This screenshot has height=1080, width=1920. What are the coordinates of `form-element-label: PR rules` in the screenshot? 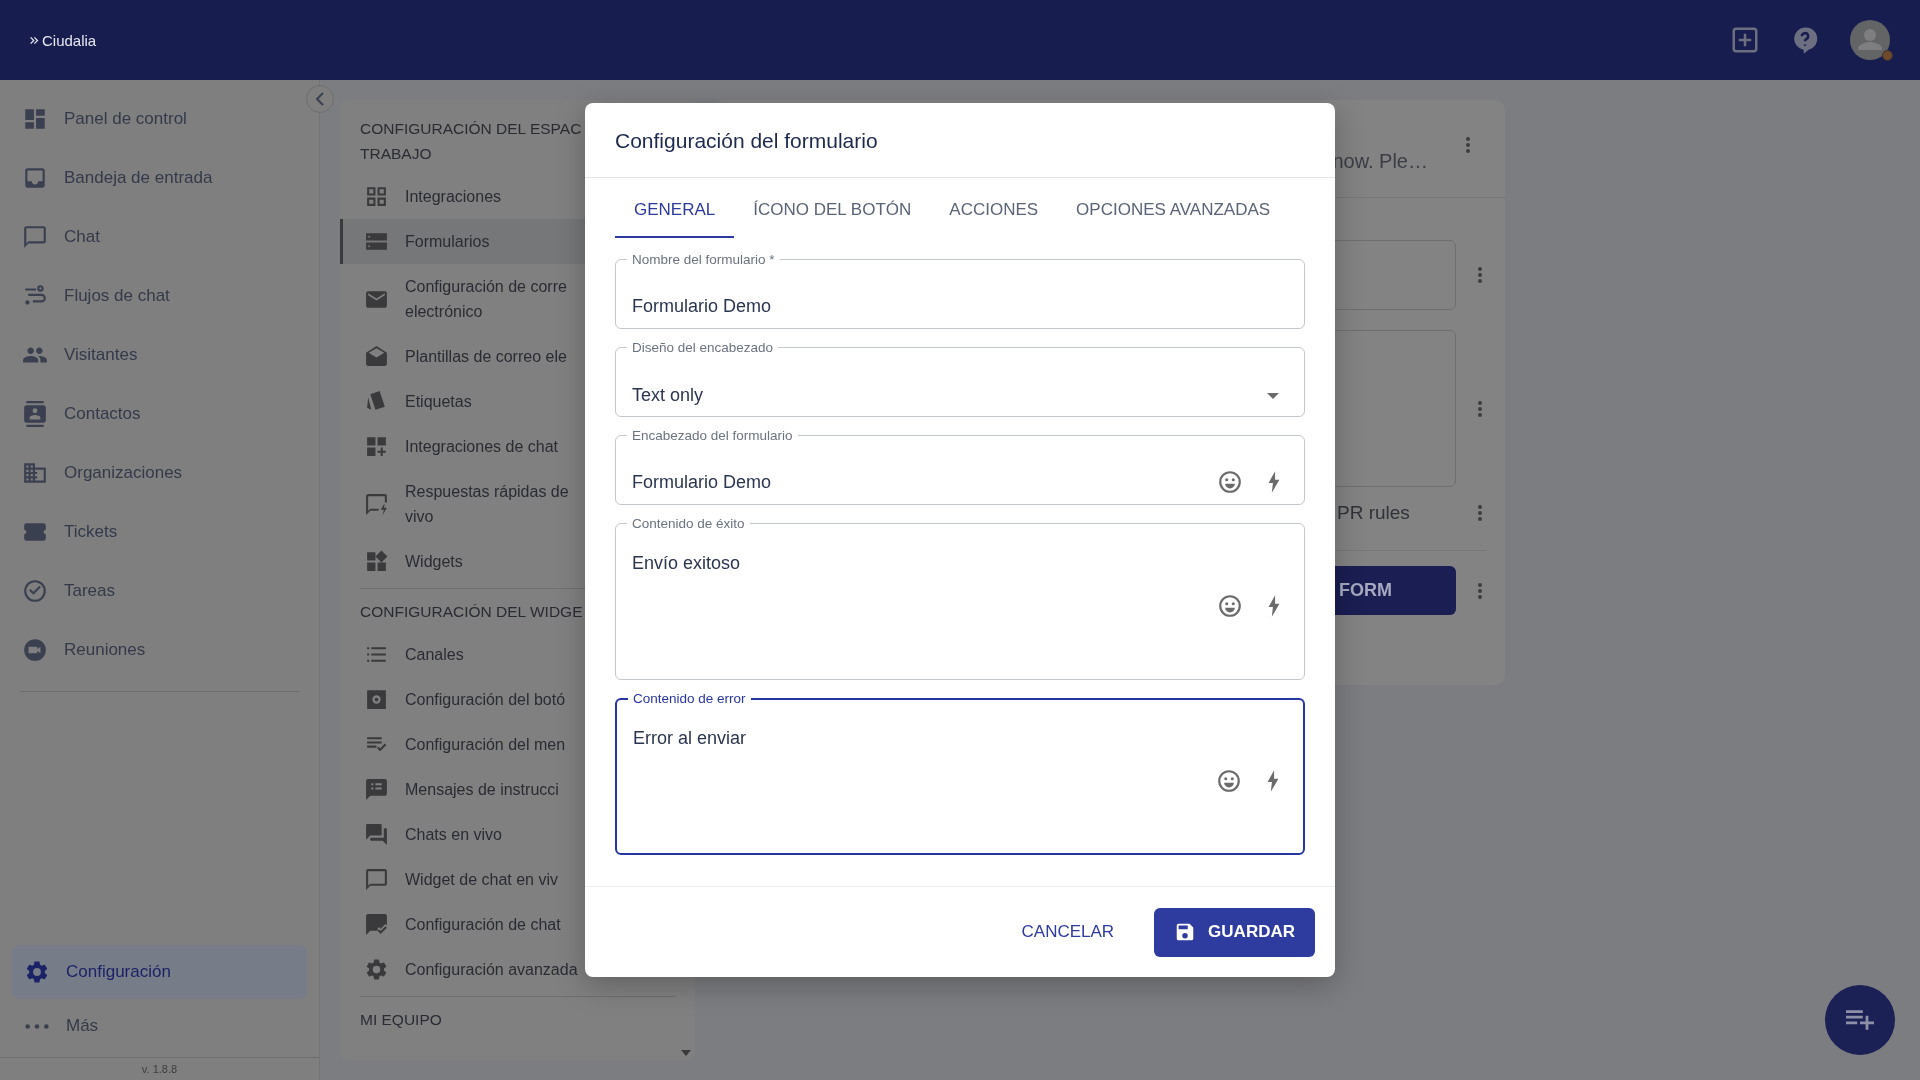 It's located at (1374, 513).